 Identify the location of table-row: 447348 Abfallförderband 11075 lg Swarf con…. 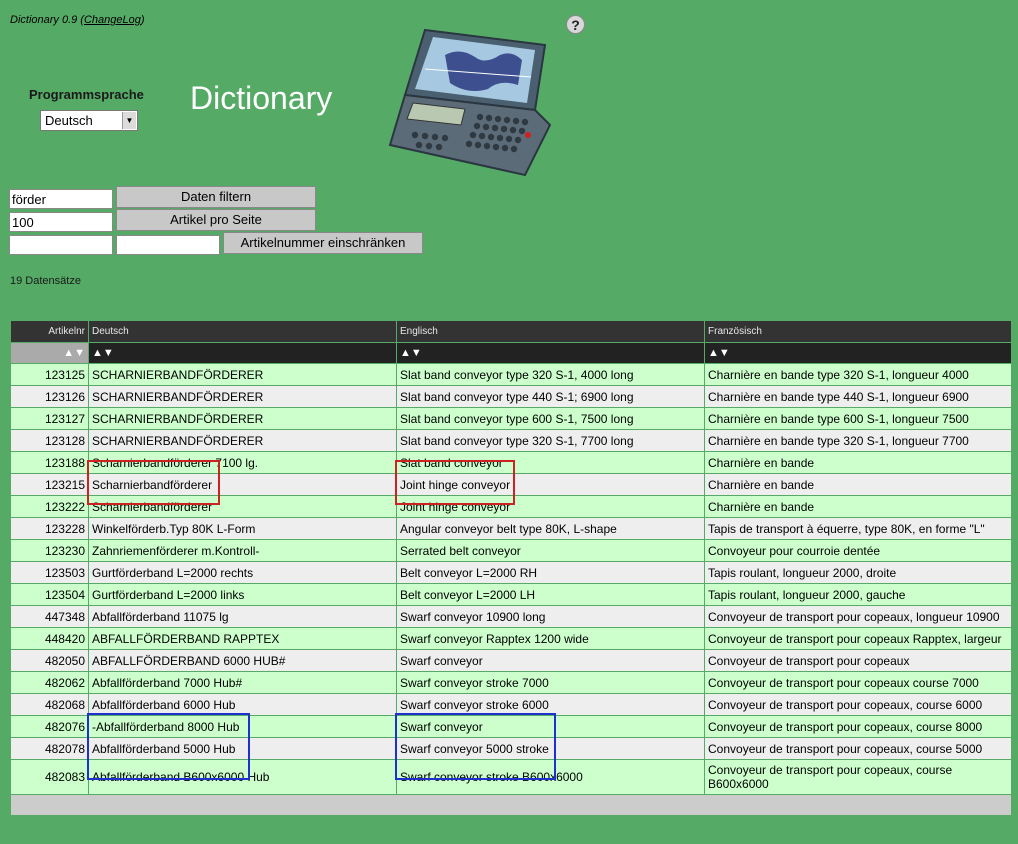
(511, 616).